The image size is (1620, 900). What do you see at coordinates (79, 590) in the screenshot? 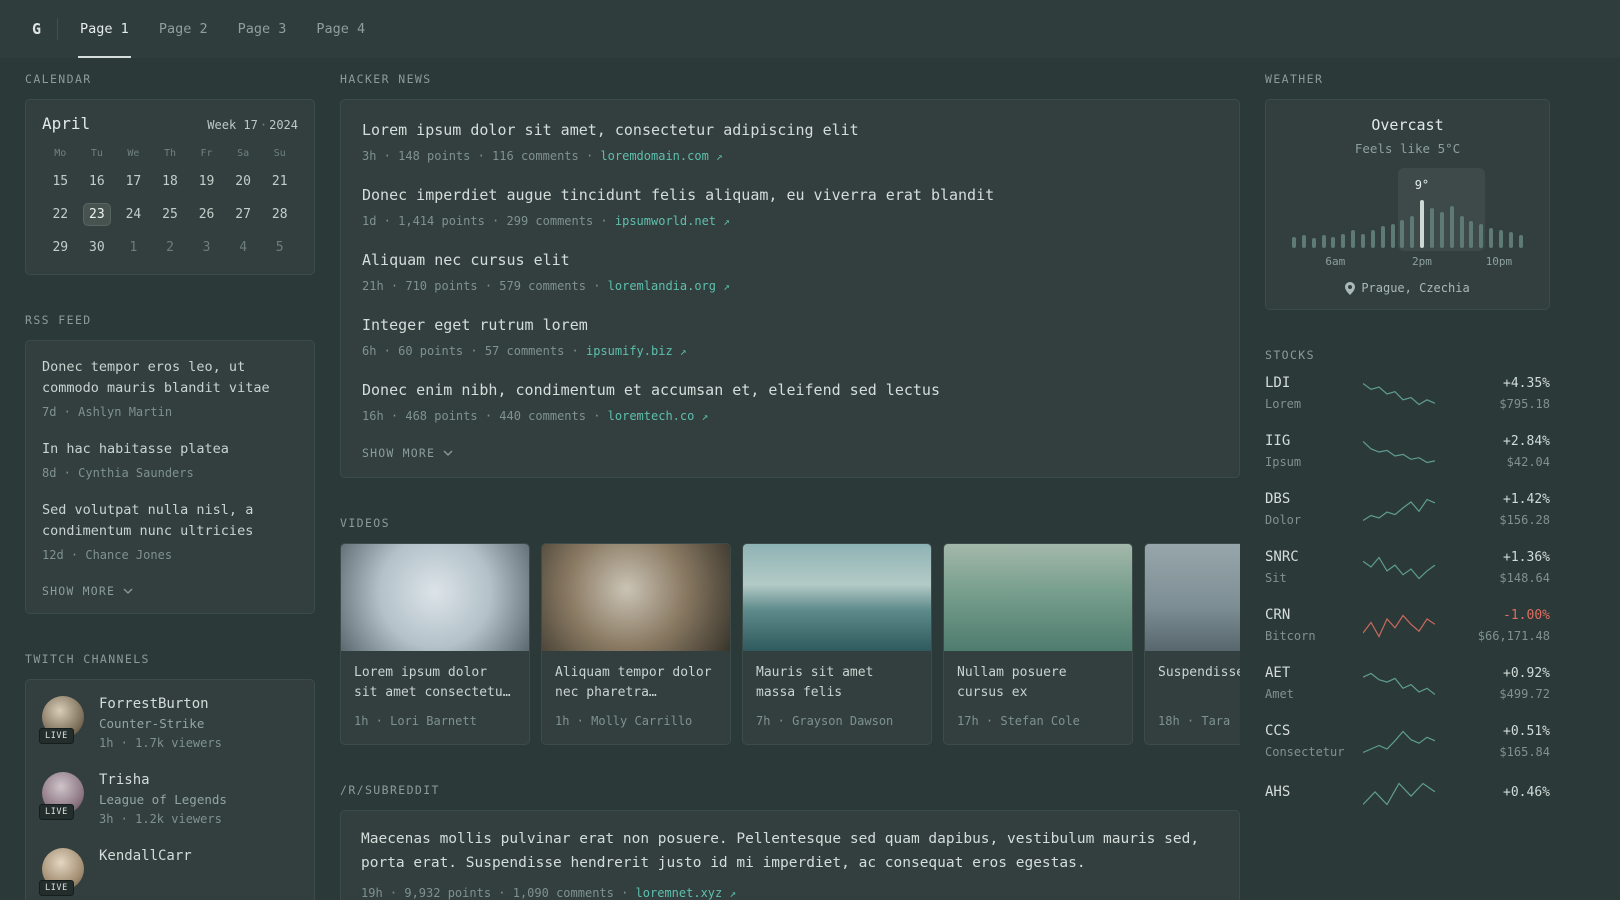
I see `rss-show-more-label: SHOW MORE` at bounding box center [79, 590].